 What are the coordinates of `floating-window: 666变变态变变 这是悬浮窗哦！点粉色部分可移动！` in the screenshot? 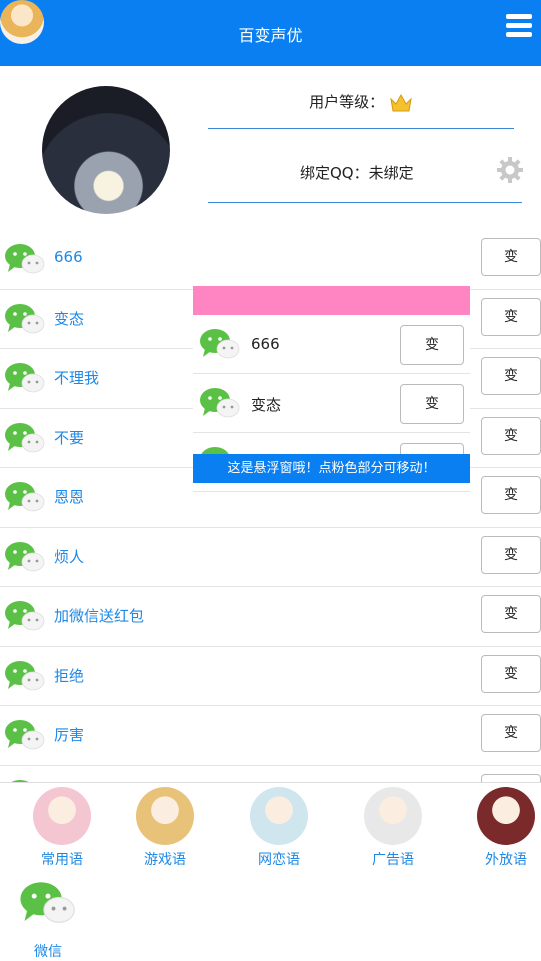 It's located at (331, 389).